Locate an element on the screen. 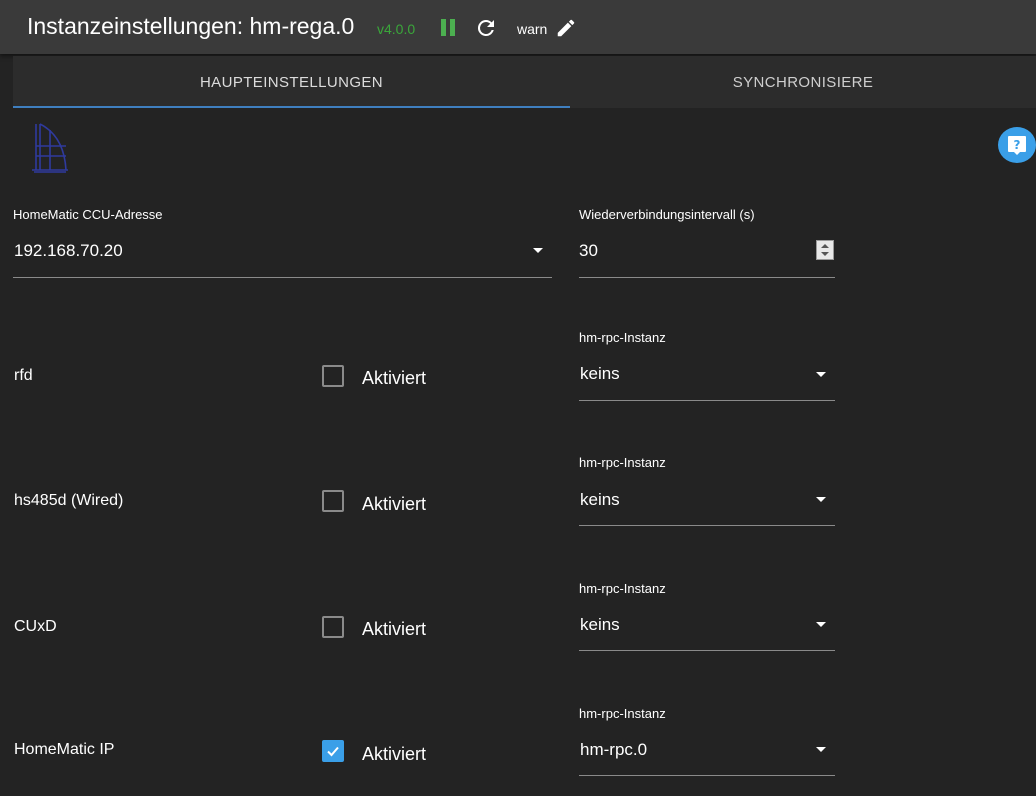 The height and width of the screenshot is (796, 1036). row-label-homematic-ip: HomeMatic IP is located at coordinates (64, 749).